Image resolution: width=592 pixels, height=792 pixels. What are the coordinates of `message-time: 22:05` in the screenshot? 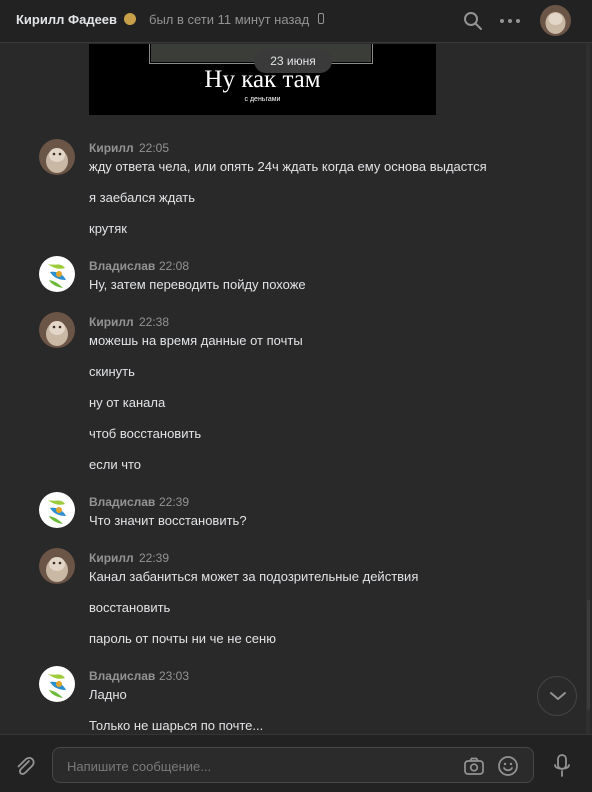 It's located at (154, 148).